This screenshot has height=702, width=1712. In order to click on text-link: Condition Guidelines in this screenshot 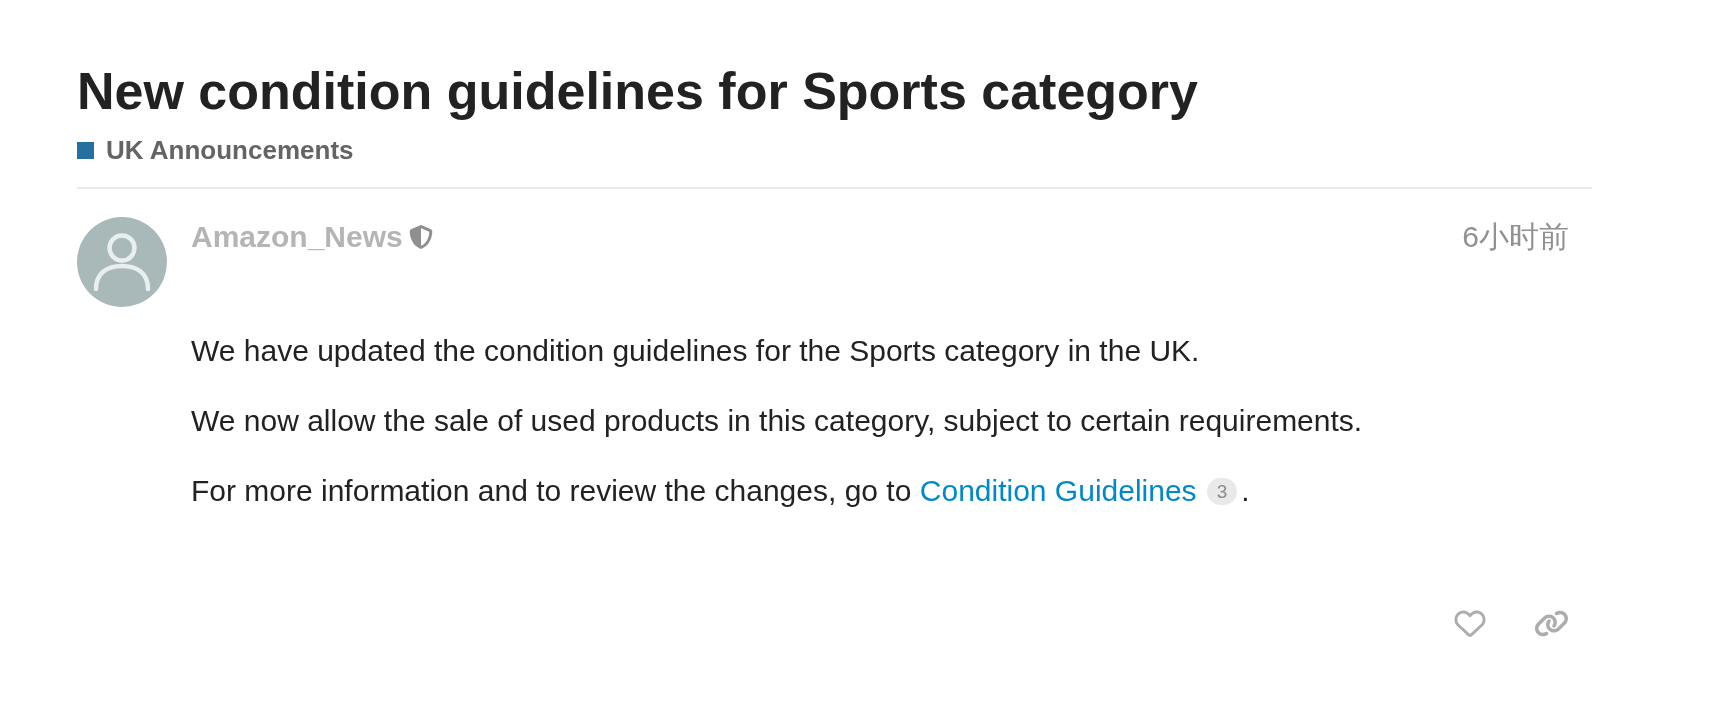, I will do `click(1058, 490)`.